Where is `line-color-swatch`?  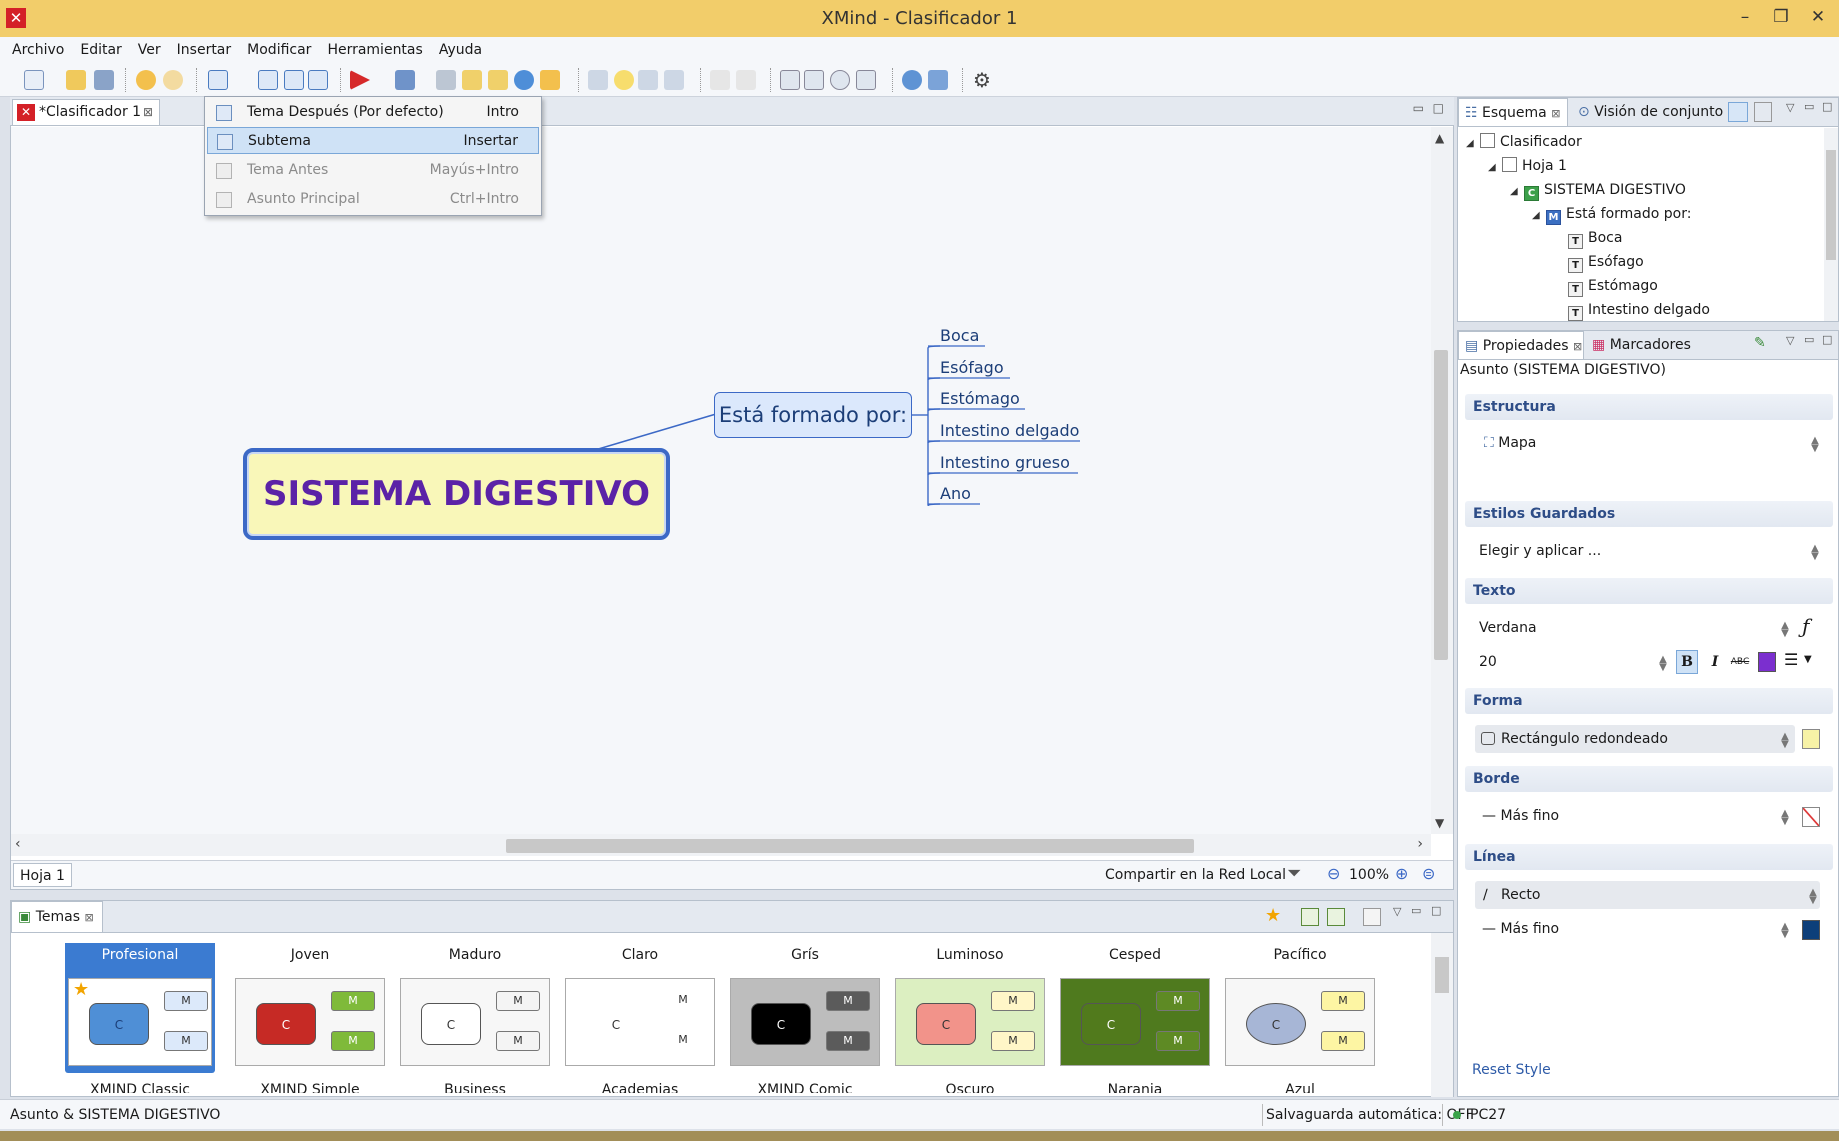
line-color-swatch is located at coordinates (1811, 930).